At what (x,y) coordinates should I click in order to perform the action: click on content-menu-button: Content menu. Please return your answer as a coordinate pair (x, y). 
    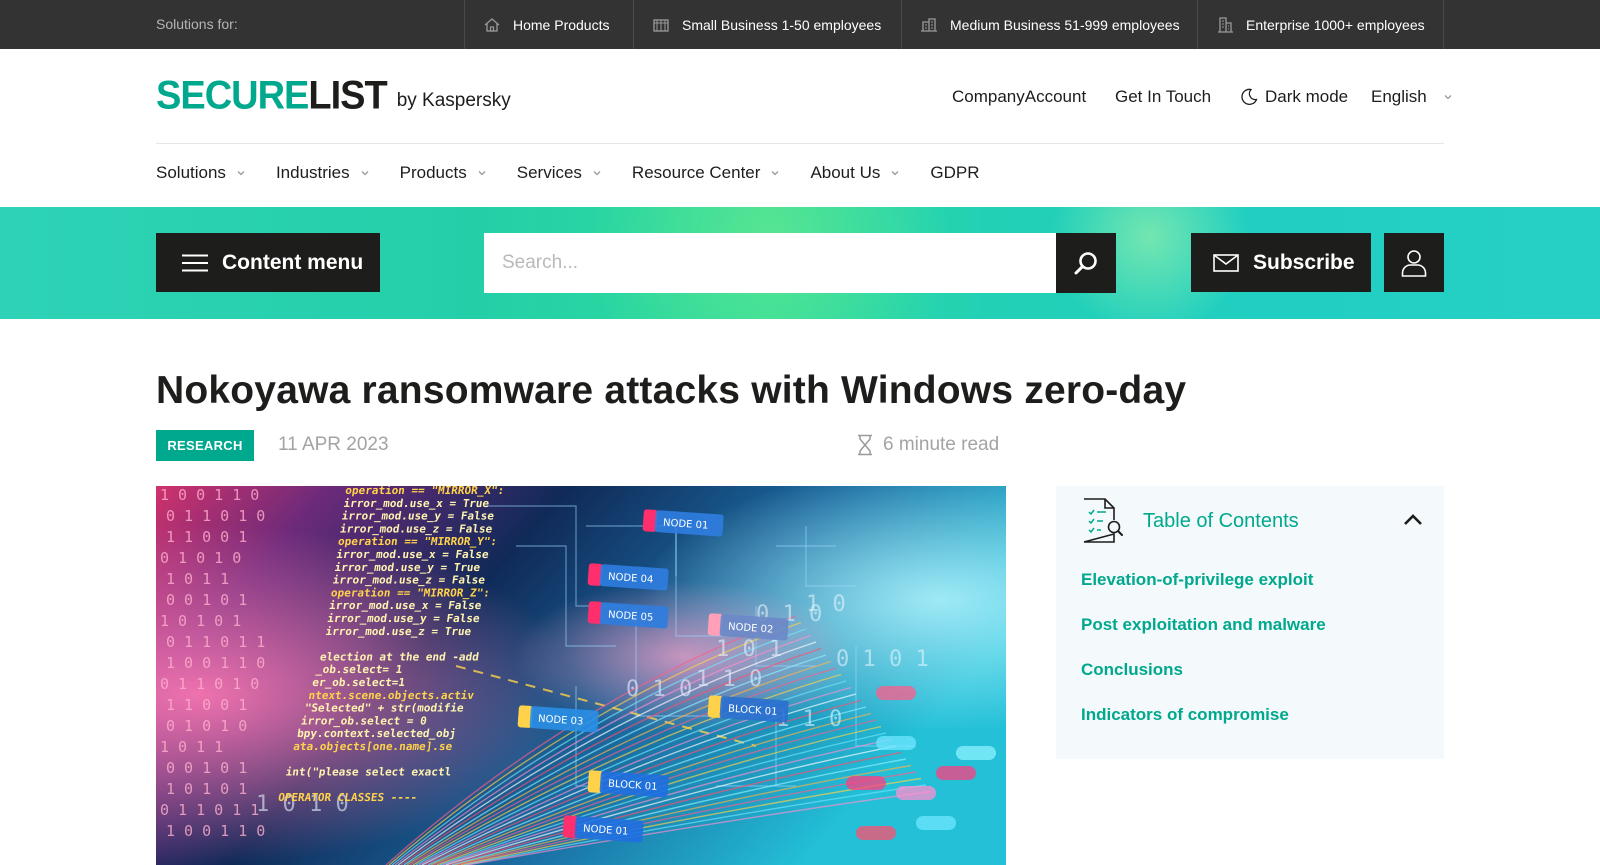
    Looking at the image, I should click on (268, 262).